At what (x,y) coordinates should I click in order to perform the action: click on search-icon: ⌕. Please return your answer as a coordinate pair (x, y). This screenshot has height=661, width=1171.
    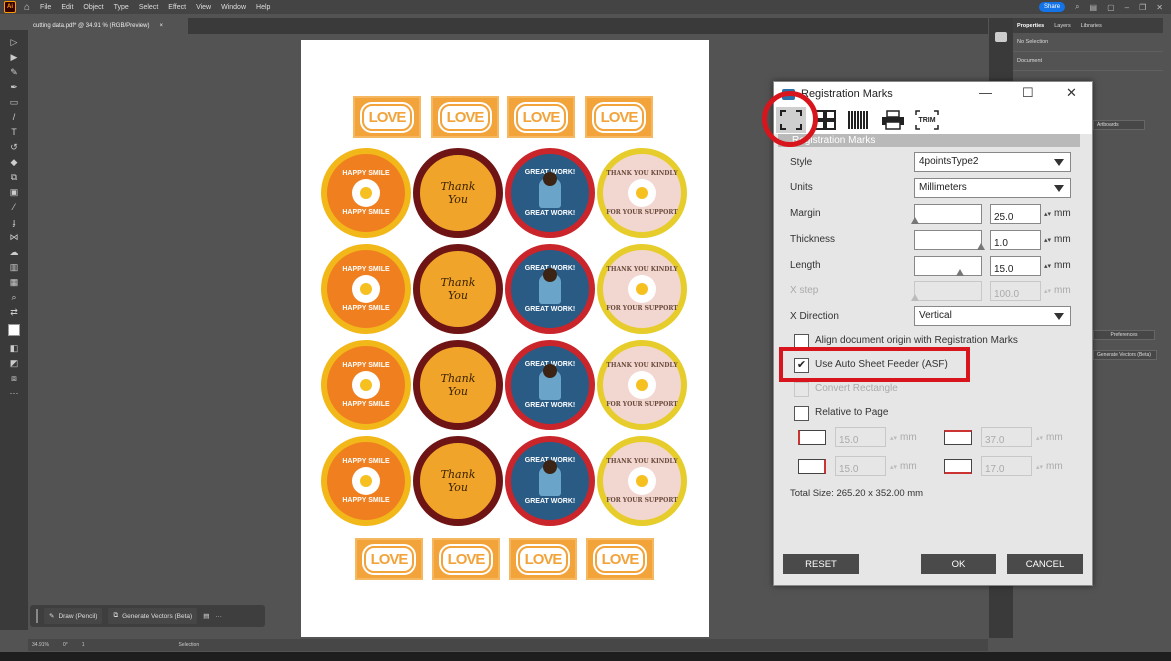
    Looking at the image, I should click on (1077, 7).